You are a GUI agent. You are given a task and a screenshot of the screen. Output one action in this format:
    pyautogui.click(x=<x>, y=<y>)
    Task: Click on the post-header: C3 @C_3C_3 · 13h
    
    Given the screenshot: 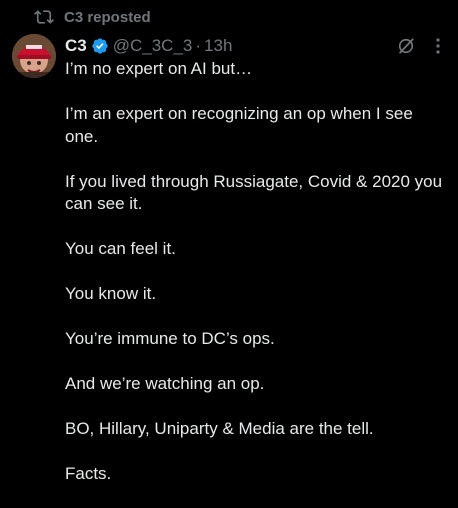 What is the action you would take?
    pyautogui.click(x=148, y=46)
    